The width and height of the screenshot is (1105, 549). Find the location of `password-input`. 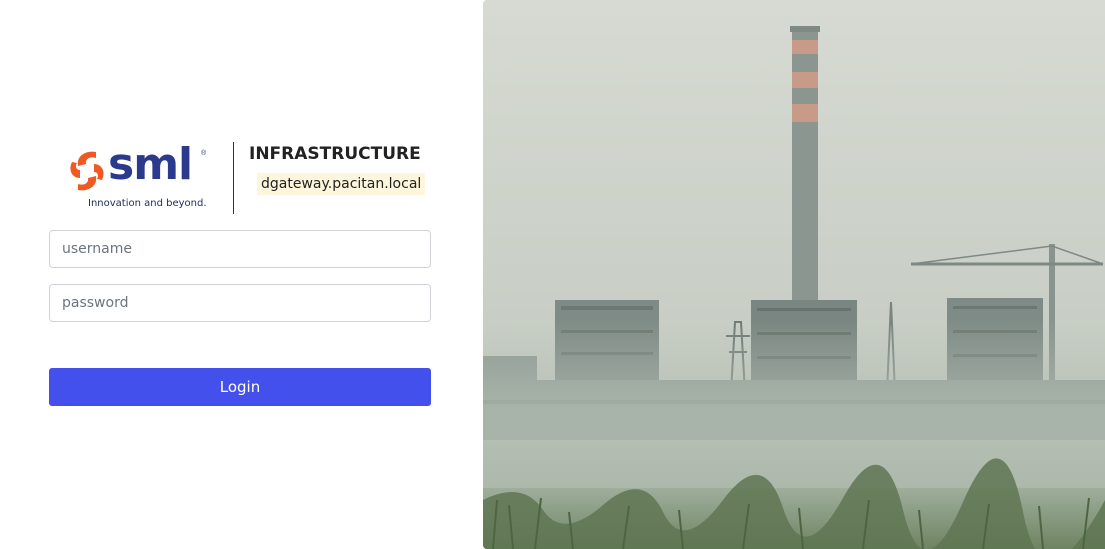

password-input is located at coordinates (240, 303).